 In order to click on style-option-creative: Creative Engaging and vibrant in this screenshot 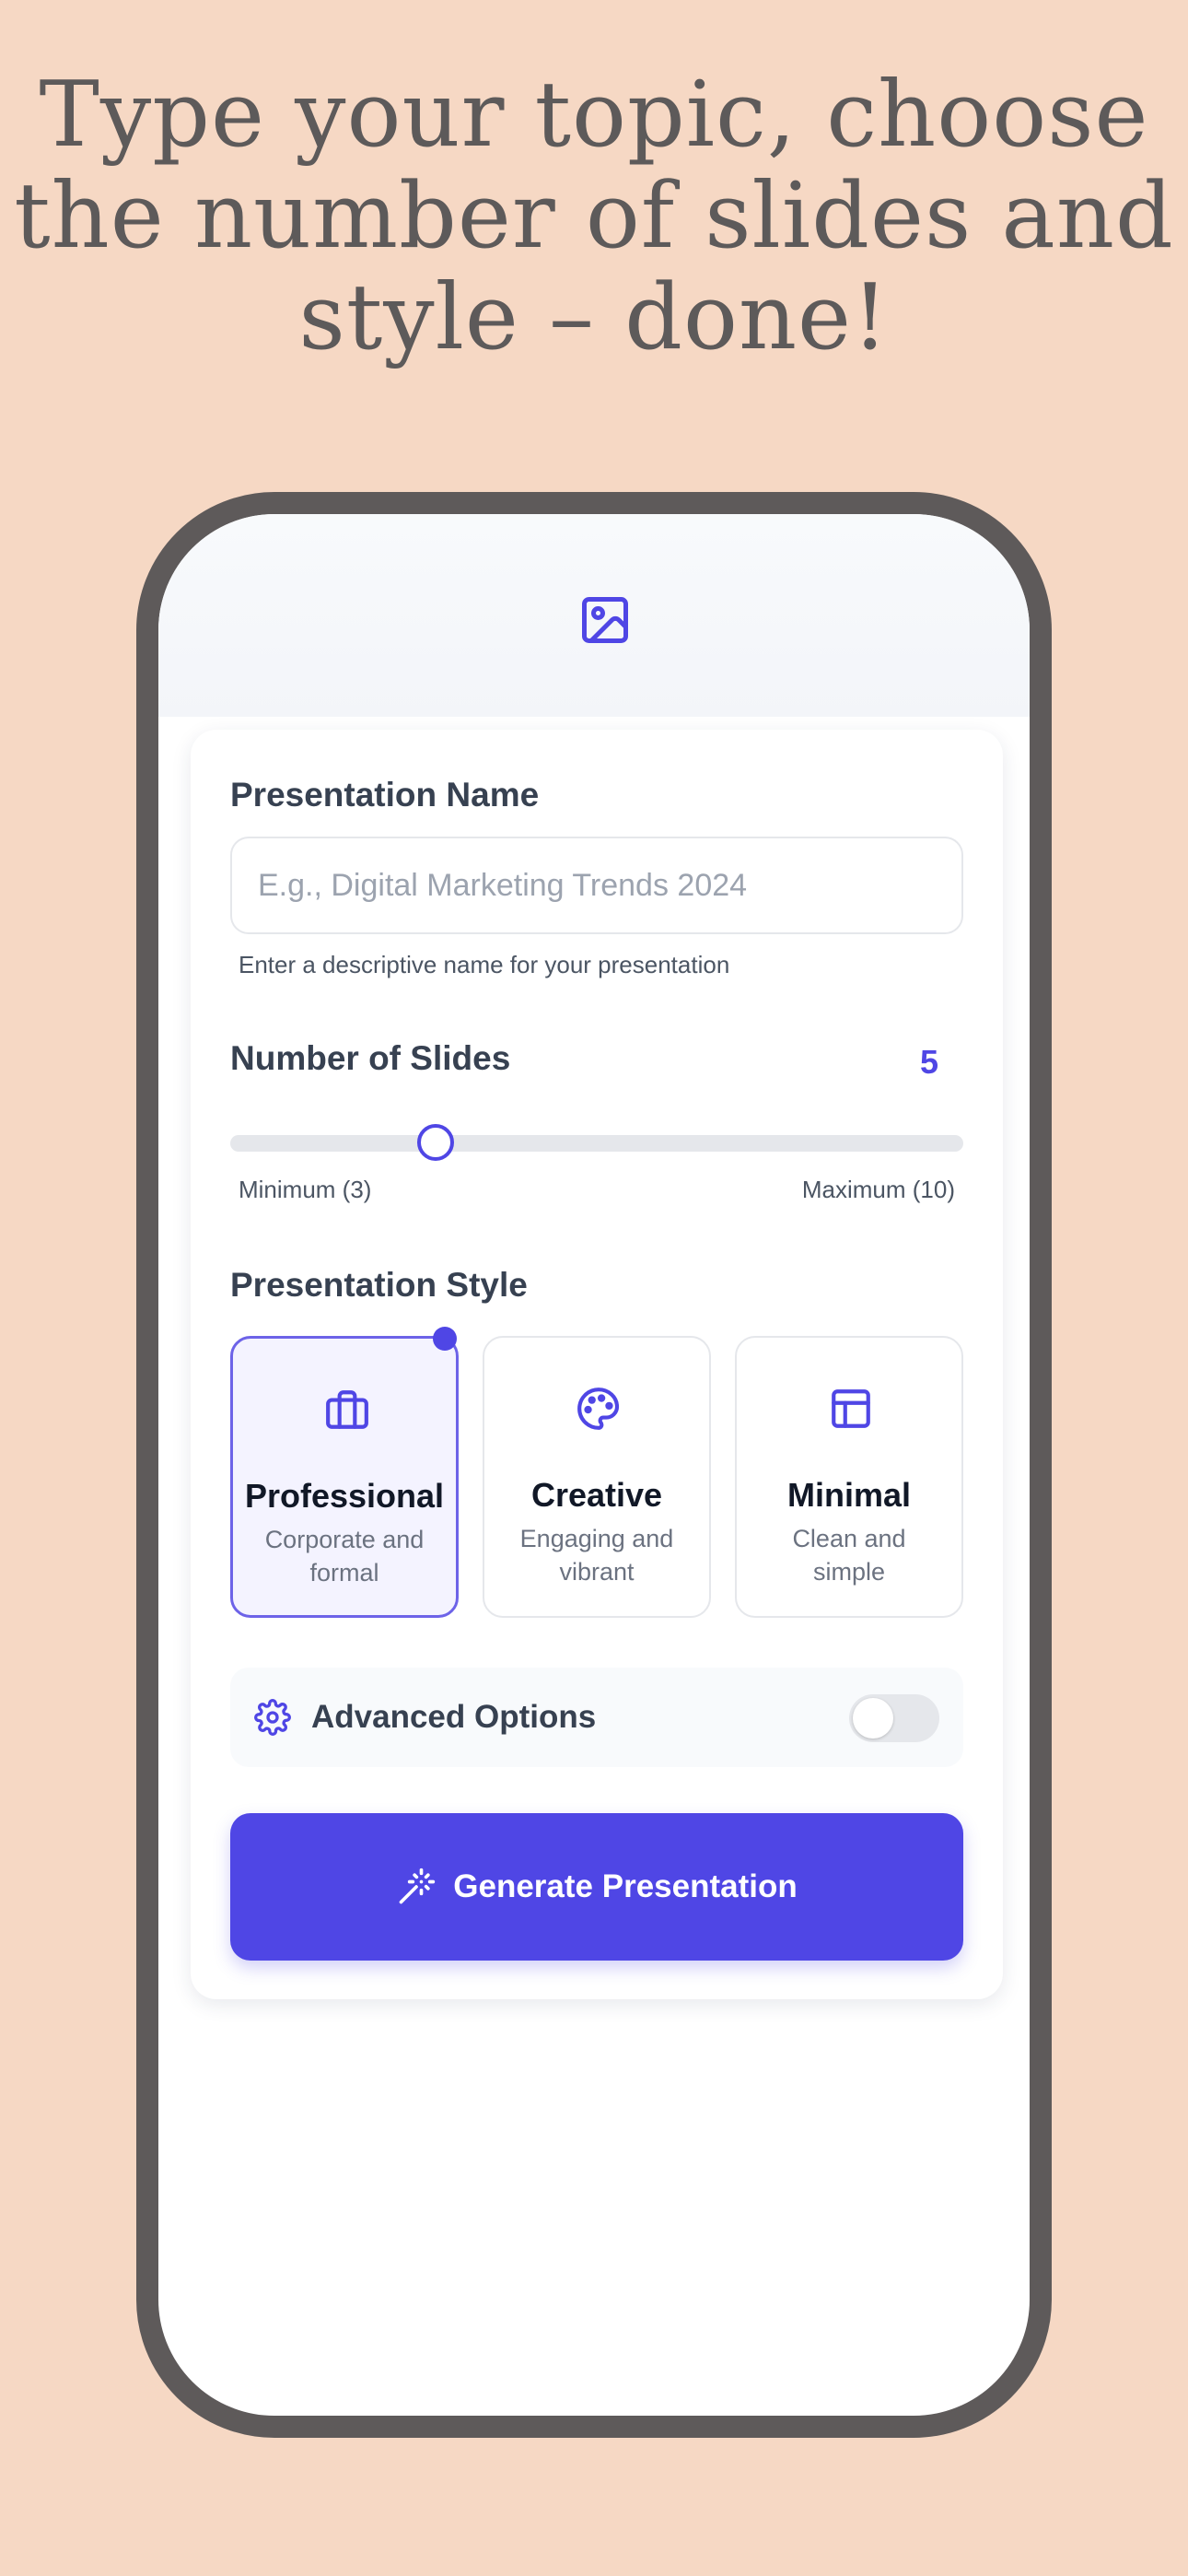, I will do `click(597, 1477)`.